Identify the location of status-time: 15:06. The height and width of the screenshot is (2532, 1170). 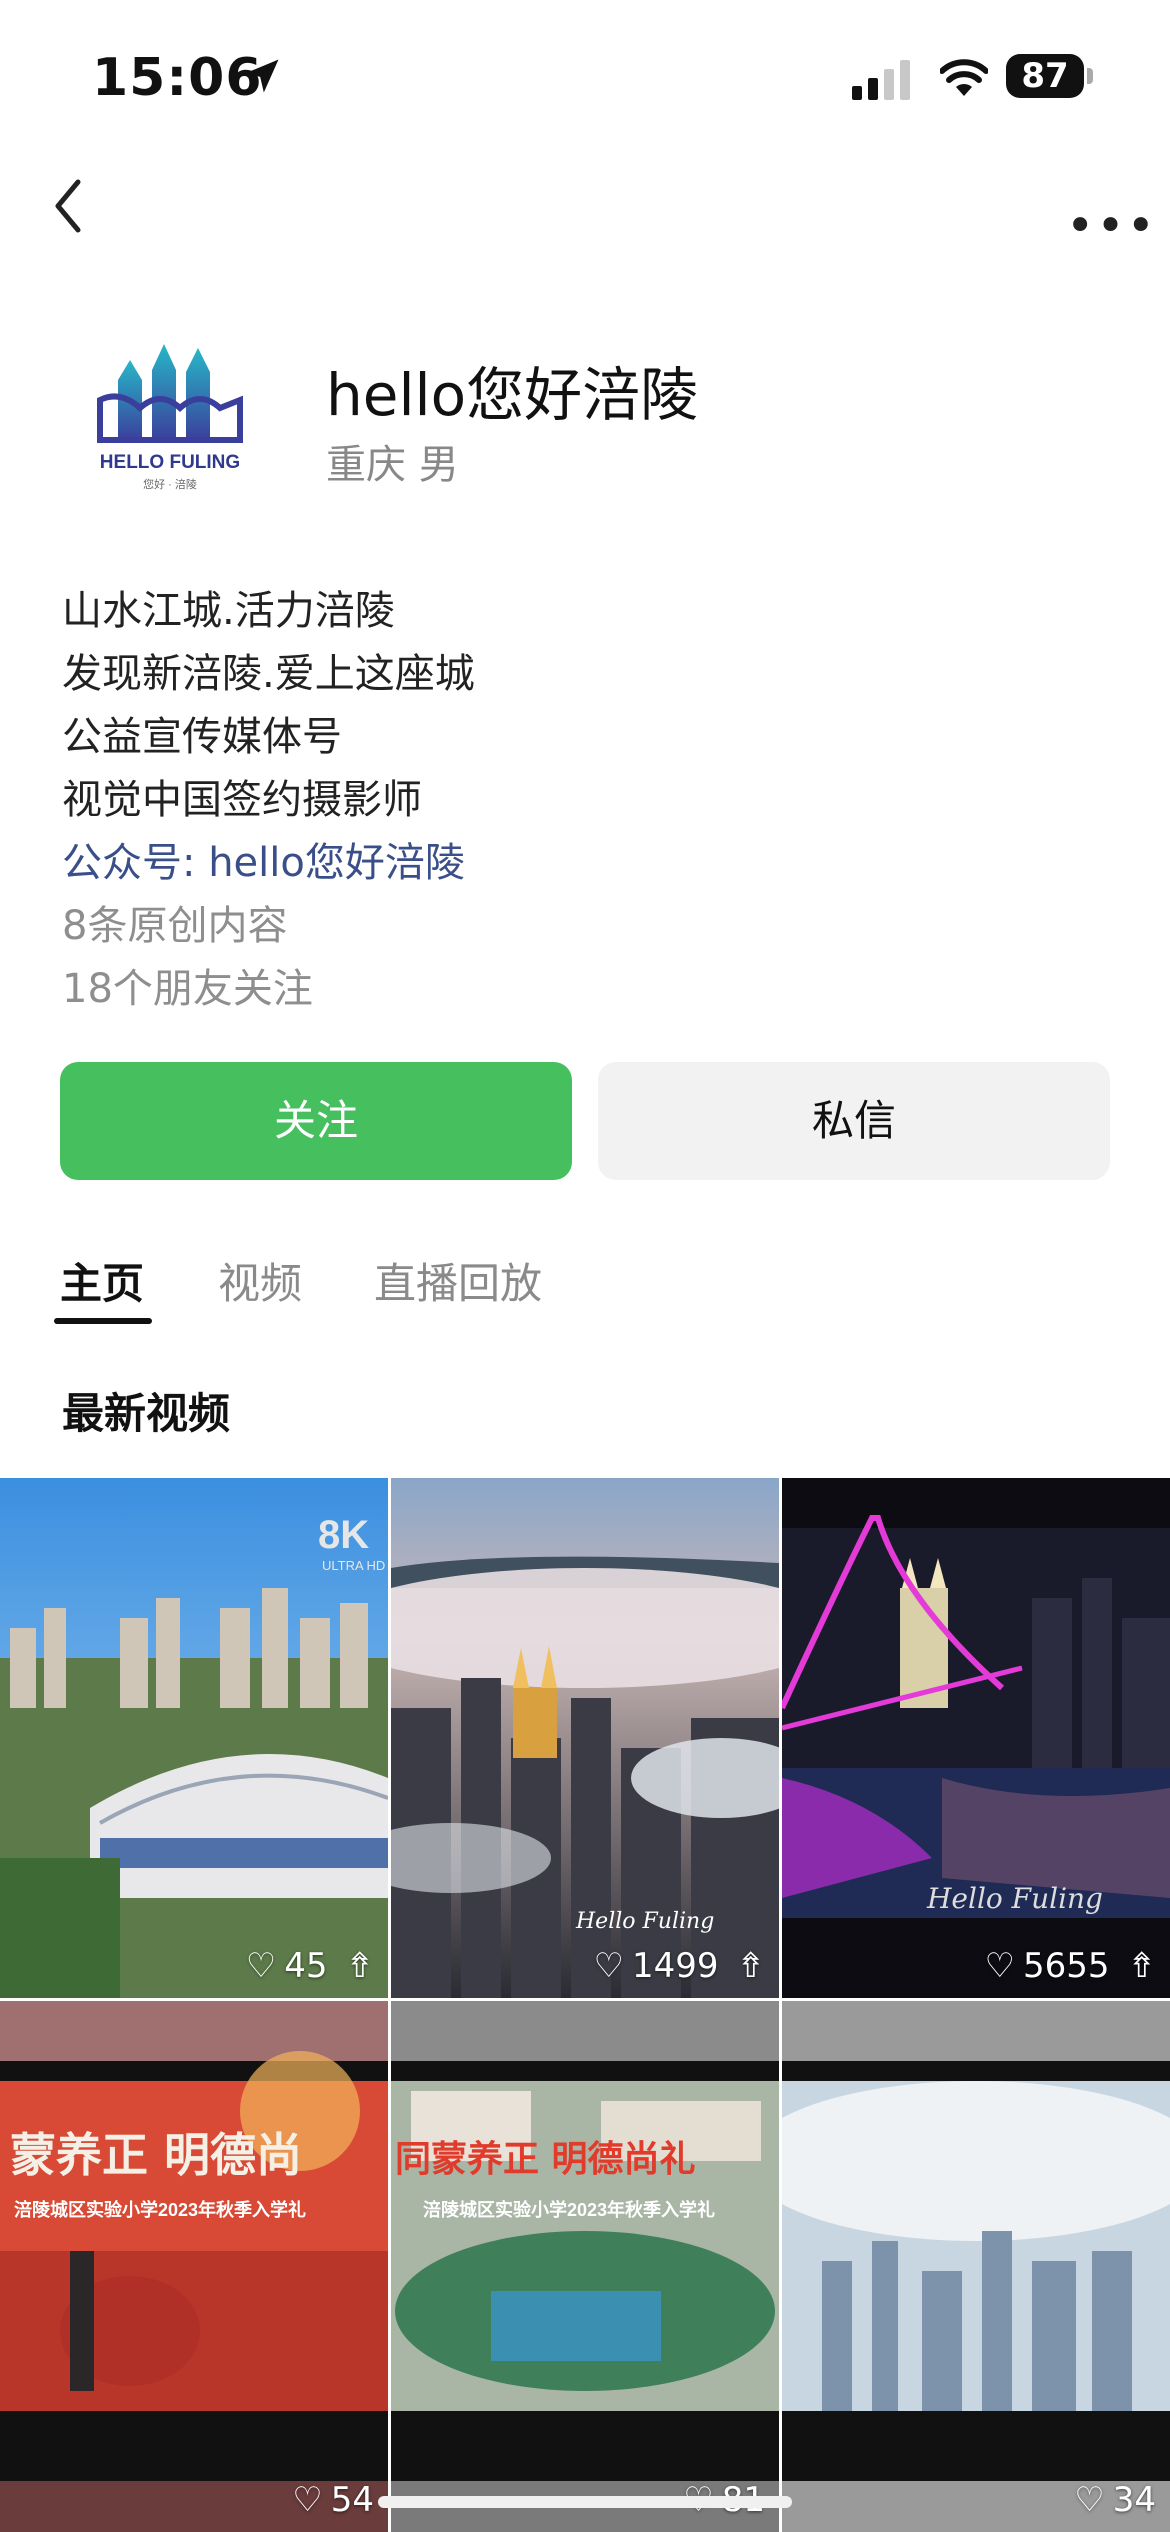
(177, 78).